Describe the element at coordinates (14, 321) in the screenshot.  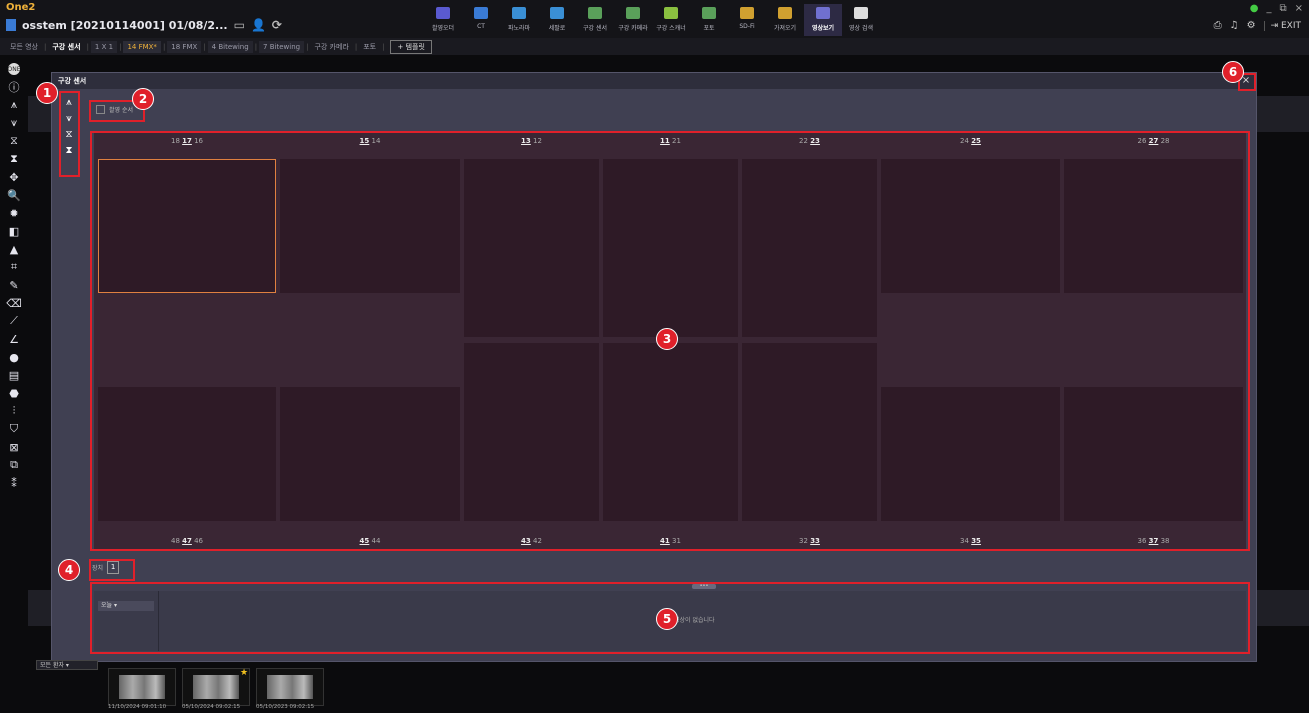
I see `measure-icon: ⟋` at that location.